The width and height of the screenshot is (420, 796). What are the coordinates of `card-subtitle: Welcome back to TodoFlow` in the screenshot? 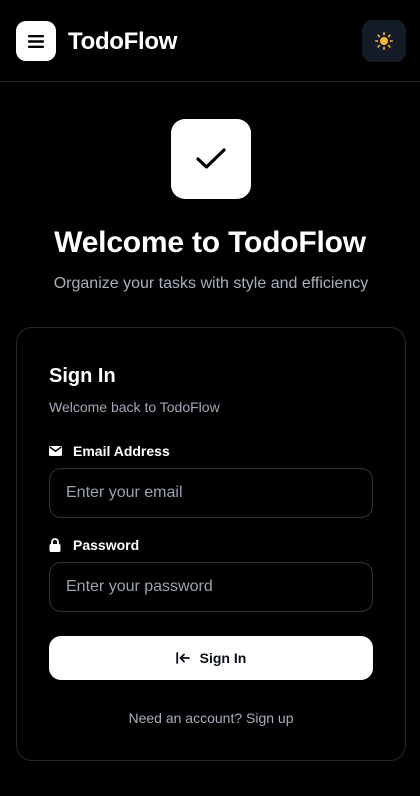 It's located at (134, 407).